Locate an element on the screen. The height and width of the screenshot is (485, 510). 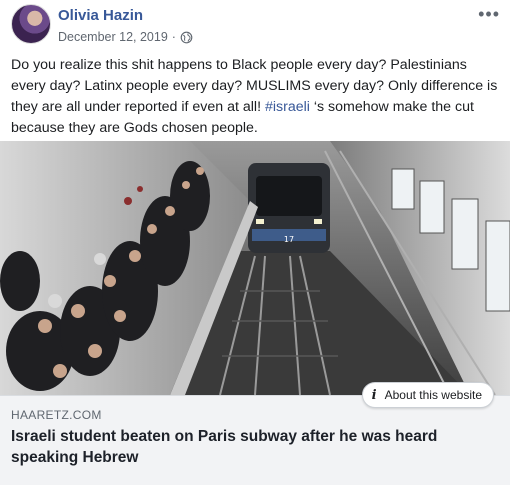
about-website-button: i About this website is located at coordinates (427, 395).